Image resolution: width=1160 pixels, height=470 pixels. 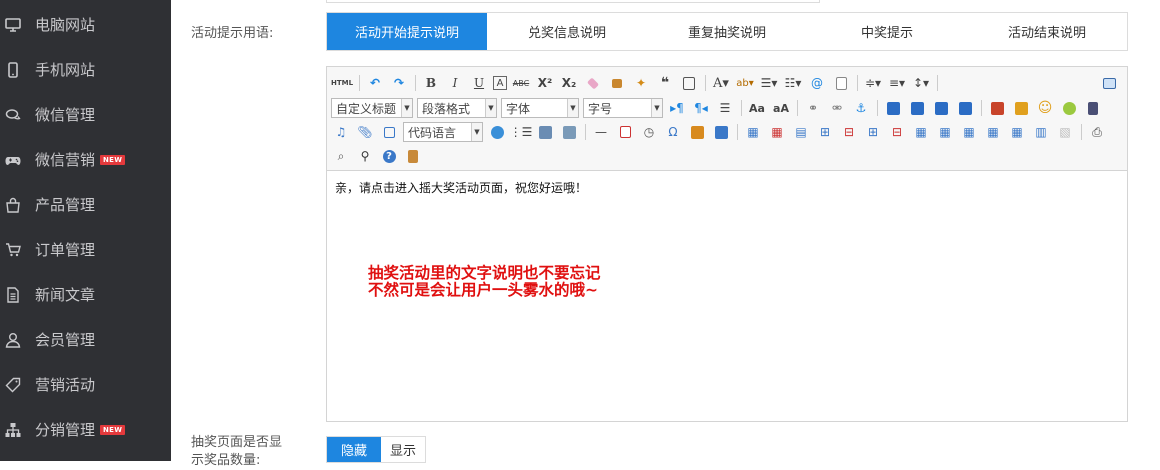 I want to click on lowercase-icon: aA, so click(x=781, y=108).